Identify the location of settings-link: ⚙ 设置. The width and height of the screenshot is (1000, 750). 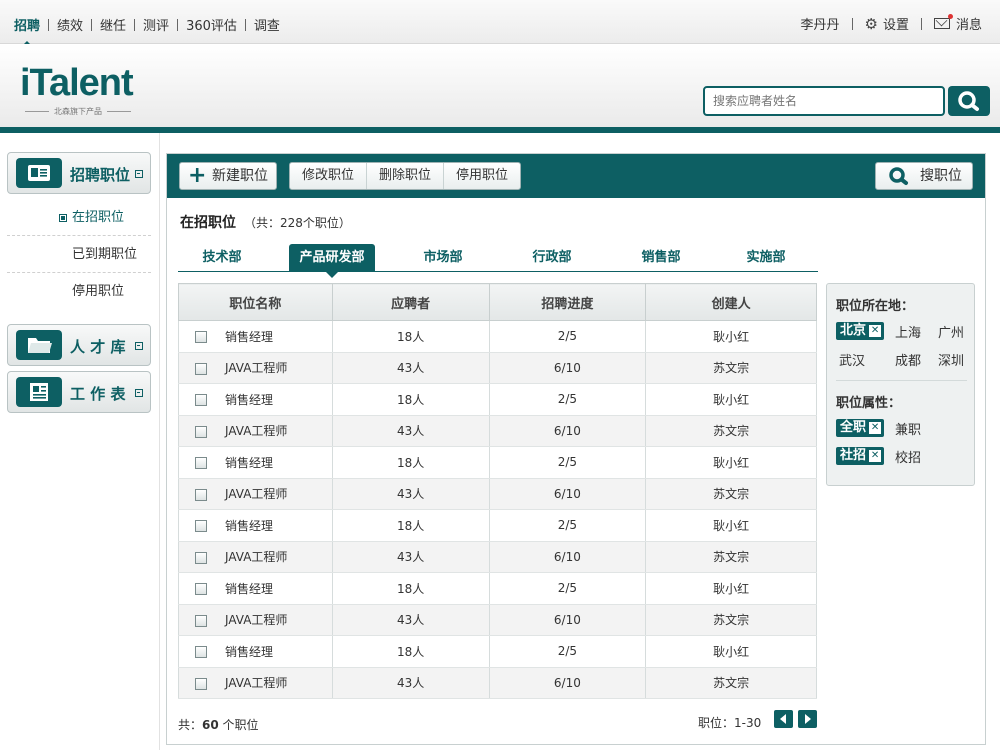
(887, 23).